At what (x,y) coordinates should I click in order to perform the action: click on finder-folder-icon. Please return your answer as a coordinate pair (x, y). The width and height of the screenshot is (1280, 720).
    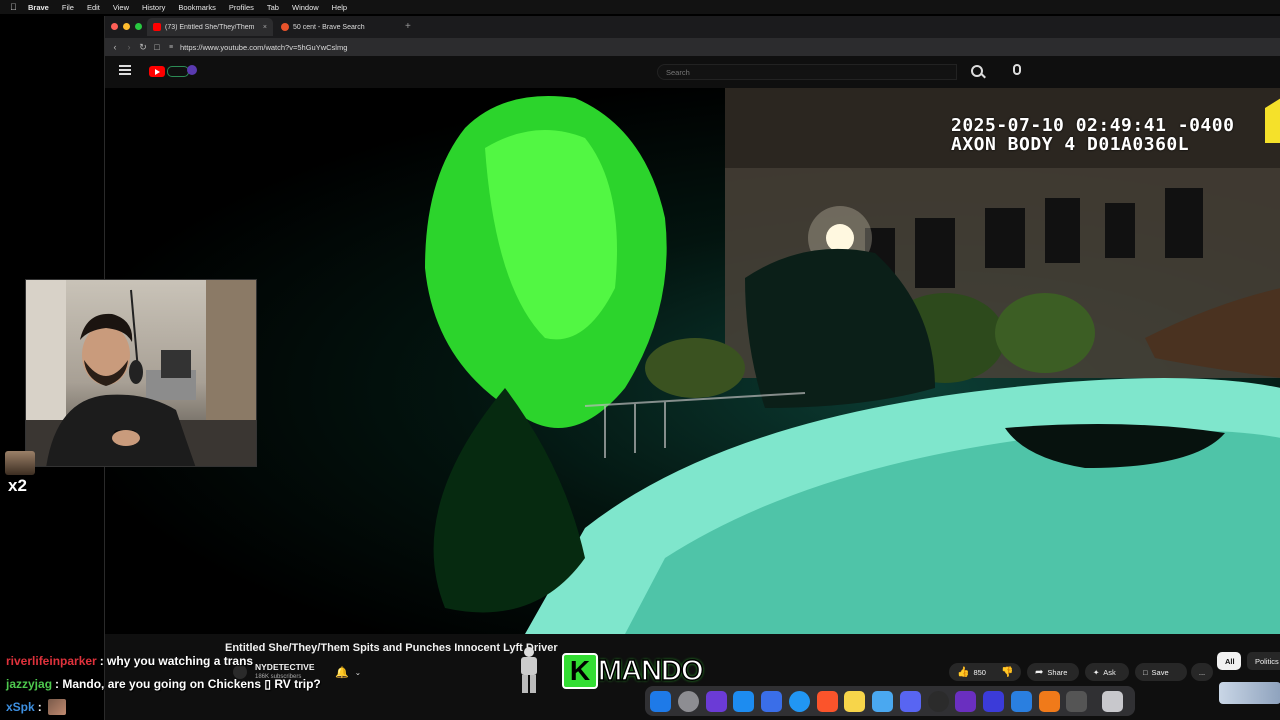
    Looking at the image, I should click on (1021, 701).